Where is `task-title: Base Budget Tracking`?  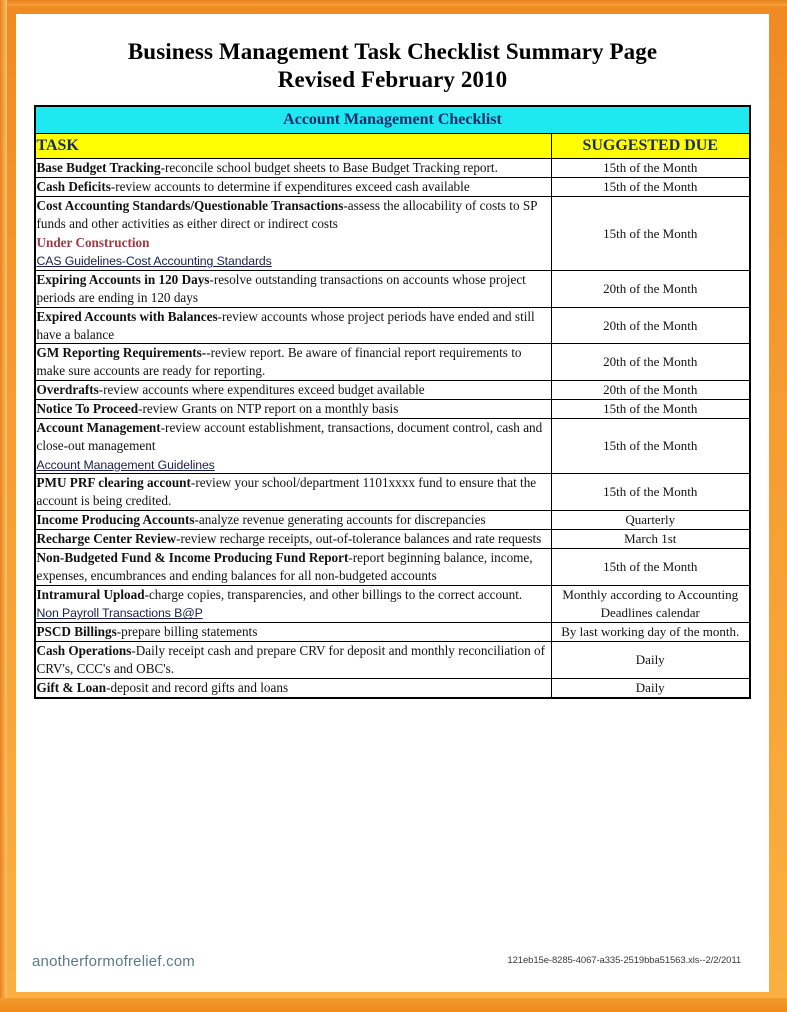 task-title: Base Budget Tracking is located at coordinates (98, 168).